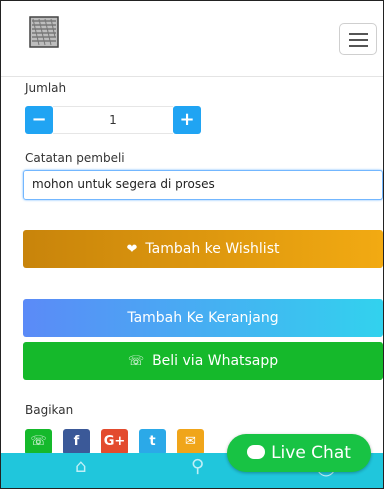 This screenshot has width=384, height=489. What do you see at coordinates (358, 39) in the screenshot?
I see `menu-button` at bounding box center [358, 39].